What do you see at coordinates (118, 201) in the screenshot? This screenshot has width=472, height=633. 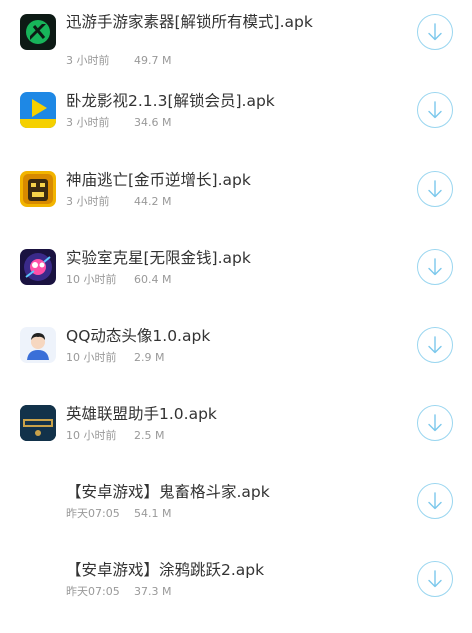 I see `file-meta: 3 小时前 44.2 M` at bounding box center [118, 201].